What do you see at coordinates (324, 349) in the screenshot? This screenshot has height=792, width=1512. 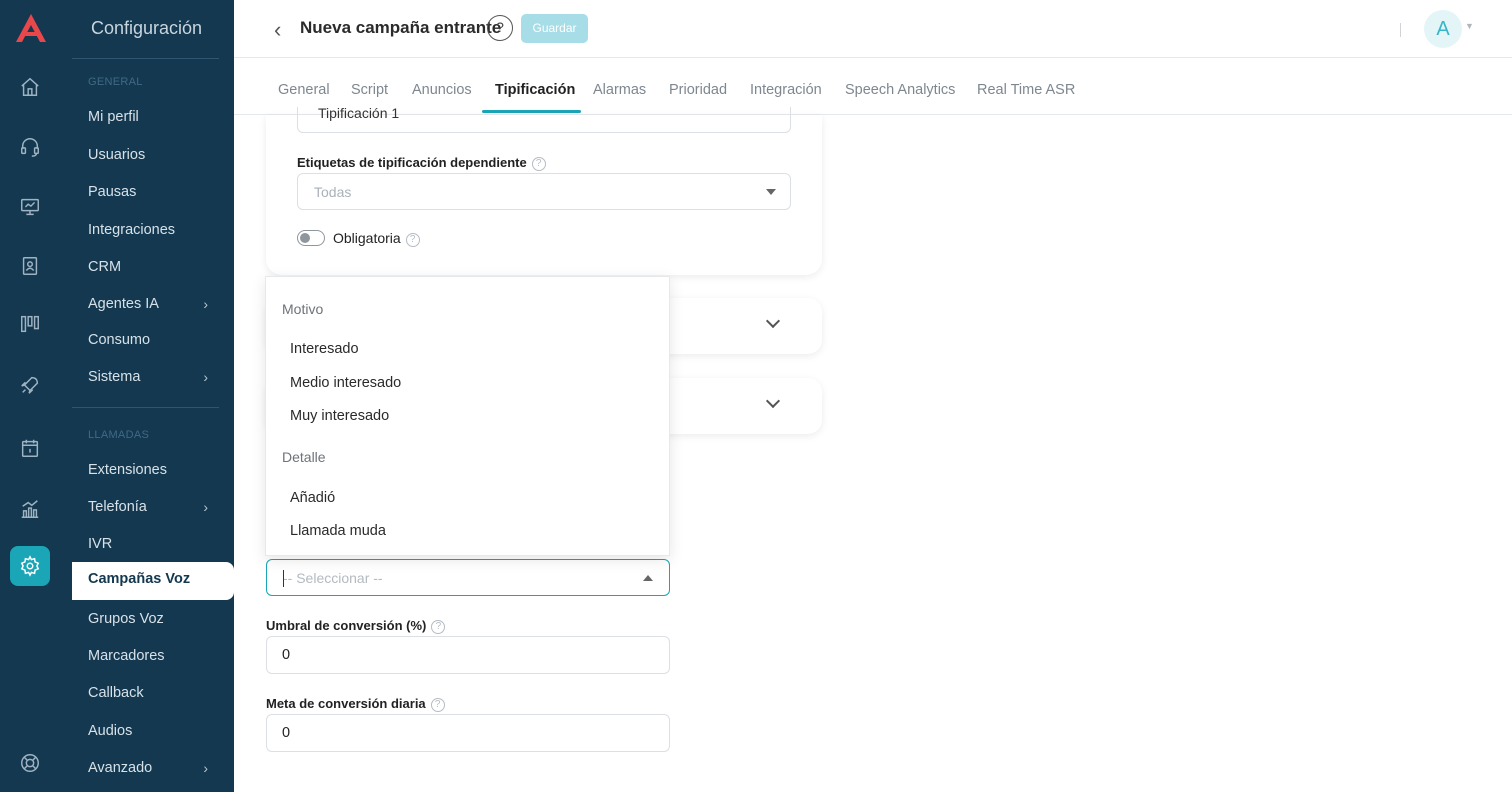 I see `option-interesado: Interesado` at bounding box center [324, 349].